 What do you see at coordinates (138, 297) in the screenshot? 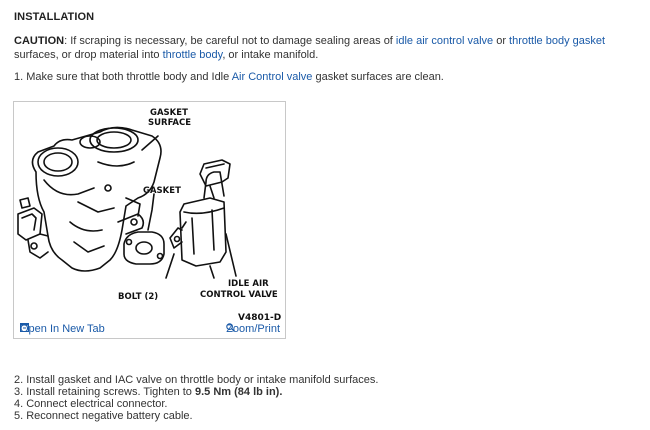
I see `label-bolt: BOLT (2)` at bounding box center [138, 297].